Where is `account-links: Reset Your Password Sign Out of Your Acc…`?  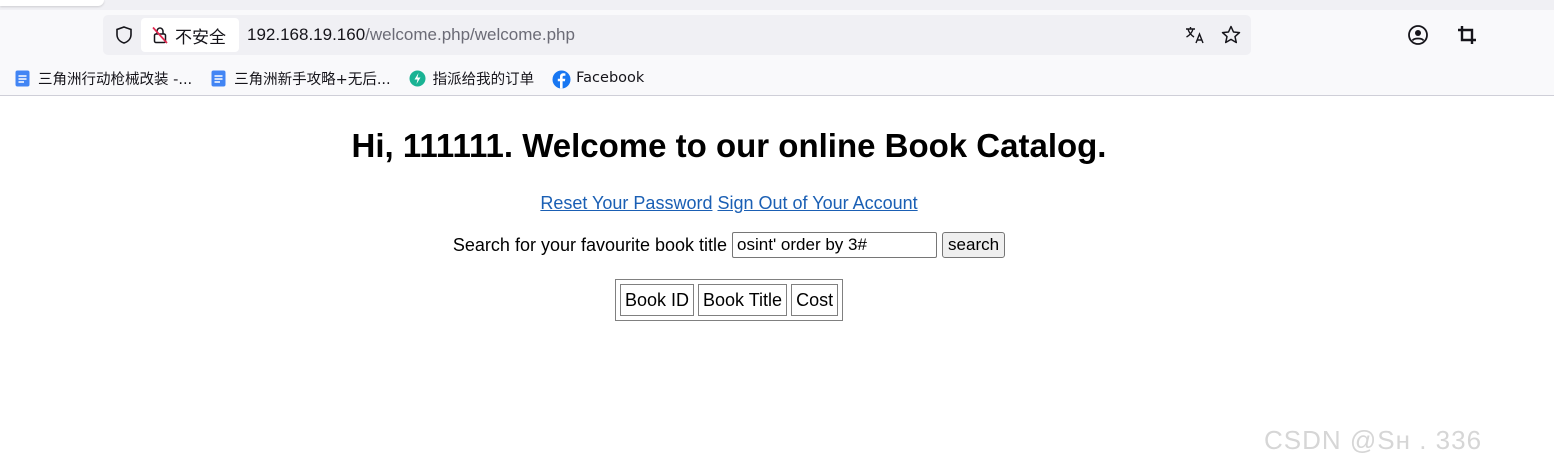 account-links: Reset Your Password Sign Out of Your Acc… is located at coordinates (729, 203).